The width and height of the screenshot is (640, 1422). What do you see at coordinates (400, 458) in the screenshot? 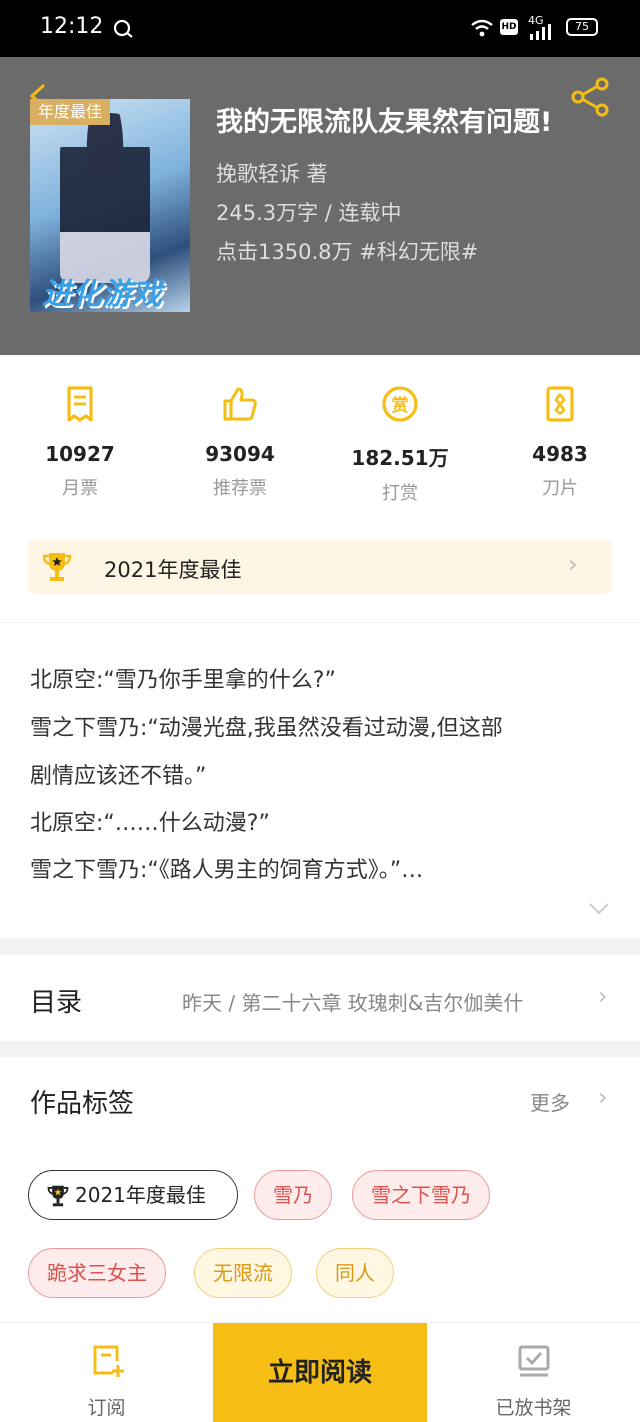
I see `stat-value: 182.51万` at bounding box center [400, 458].